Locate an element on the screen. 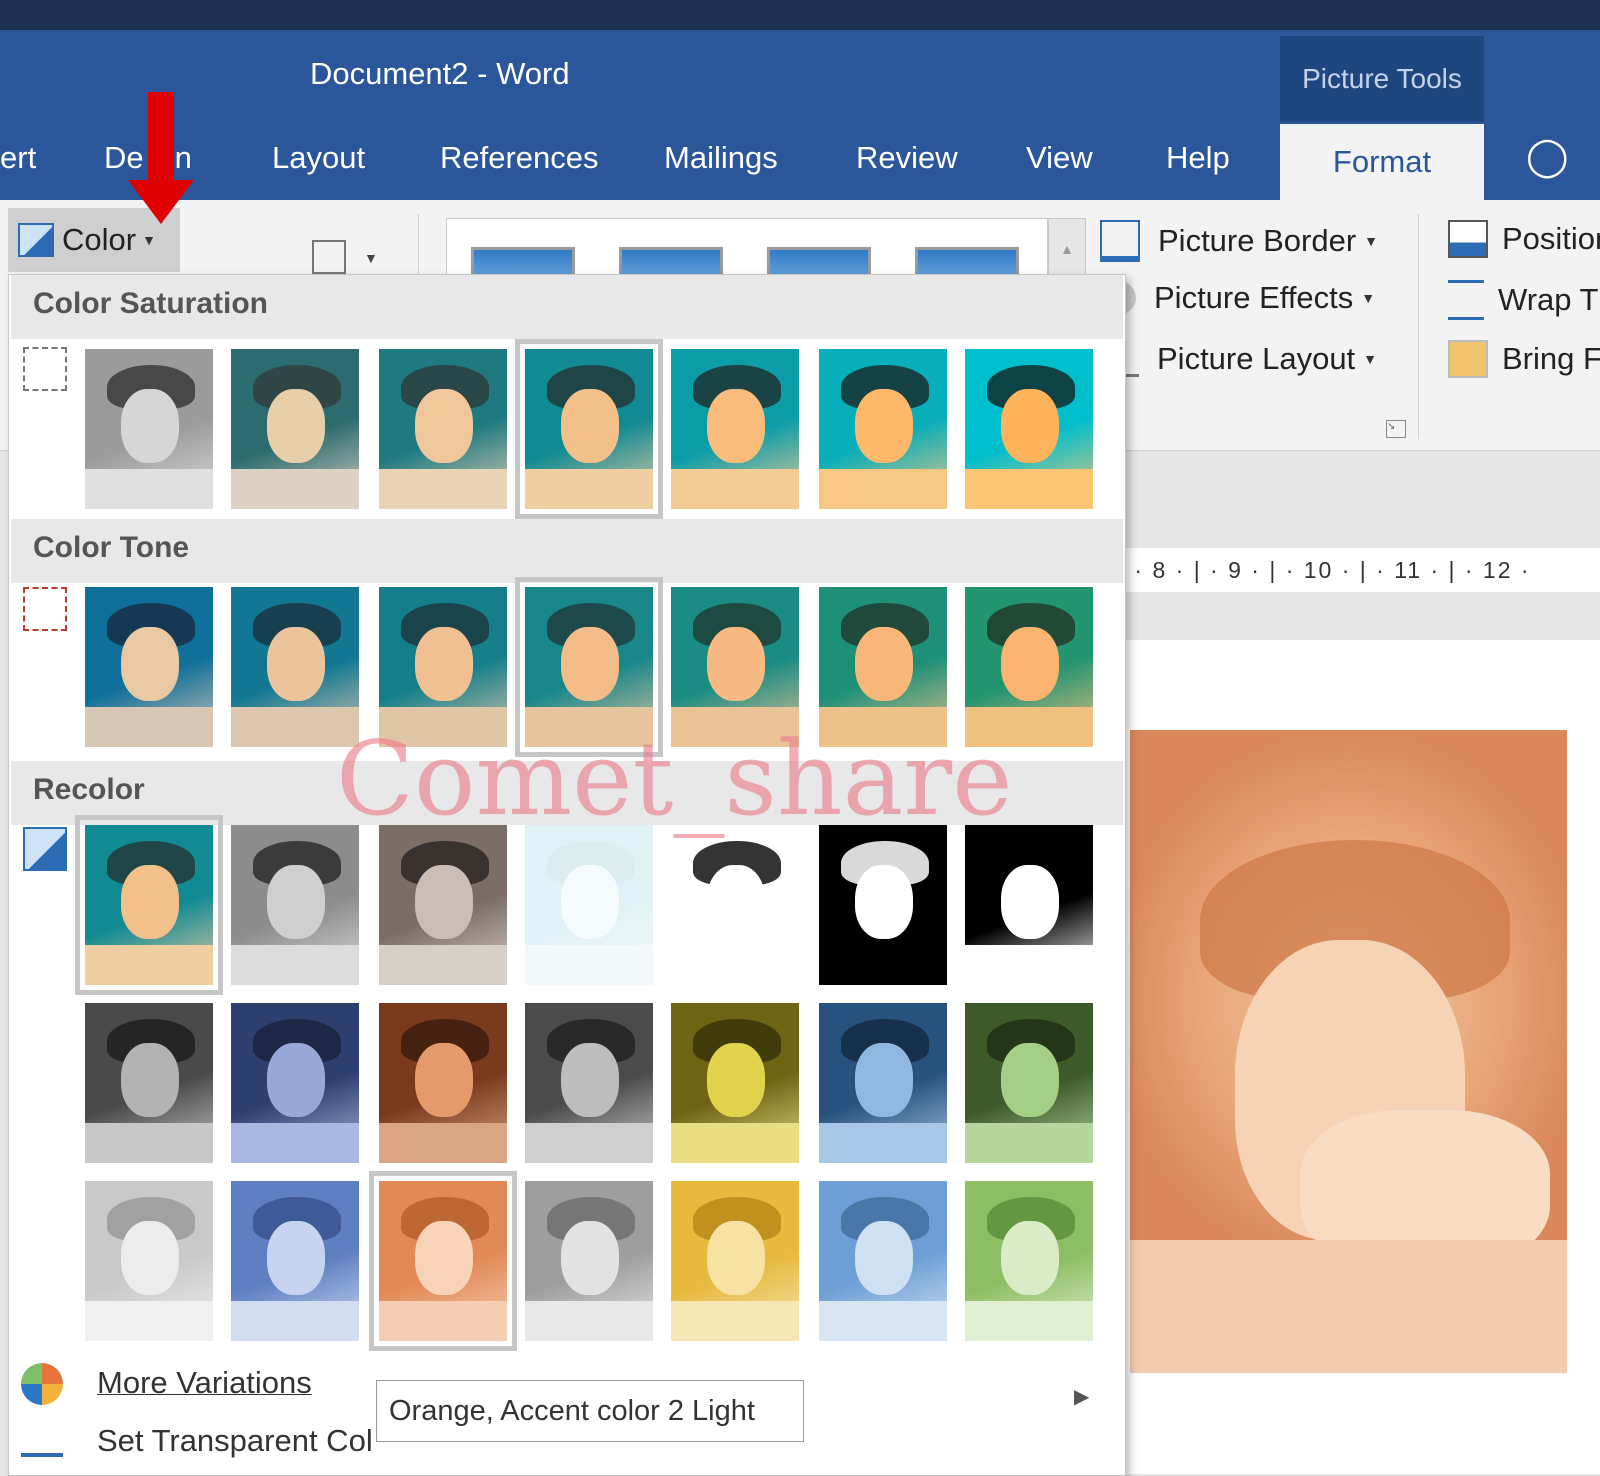 Image resolution: width=1600 pixels, height=1476 pixels. picture-border-button: Picture Border ▼ is located at coordinates (1239, 241).